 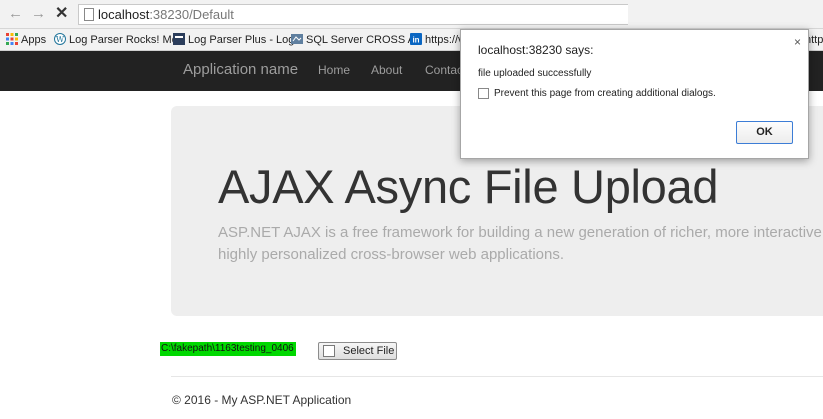 What do you see at coordinates (179, 39) in the screenshot?
I see `site-icon` at bounding box center [179, 39].